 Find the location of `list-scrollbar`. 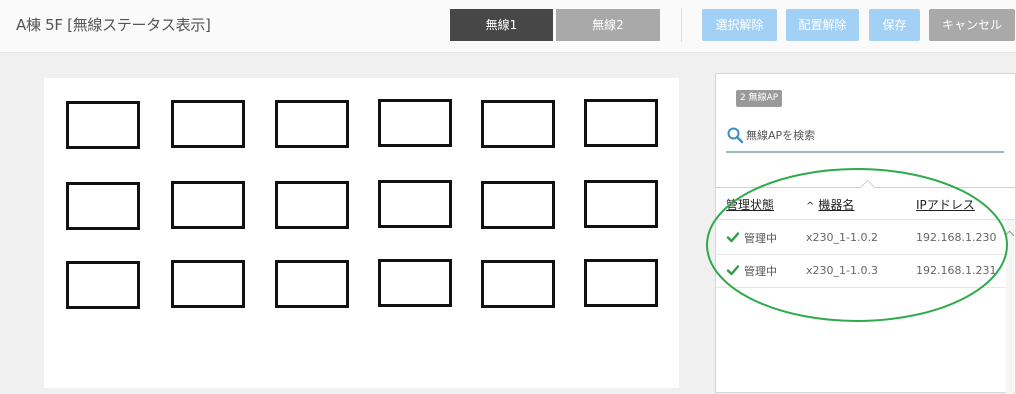

list-scrollbar is located at coordinates (1010, 307).